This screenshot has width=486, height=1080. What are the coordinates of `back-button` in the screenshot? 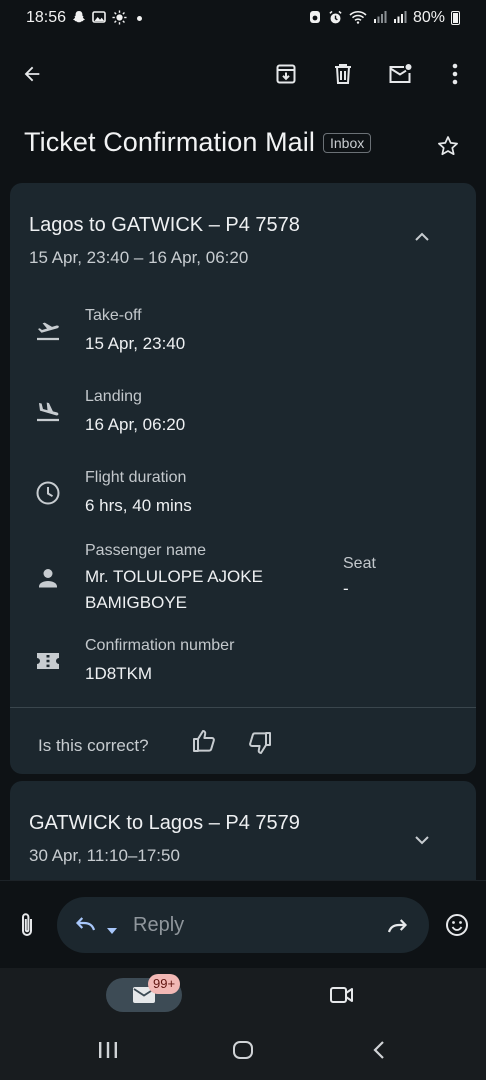 It's located at (32, 74).